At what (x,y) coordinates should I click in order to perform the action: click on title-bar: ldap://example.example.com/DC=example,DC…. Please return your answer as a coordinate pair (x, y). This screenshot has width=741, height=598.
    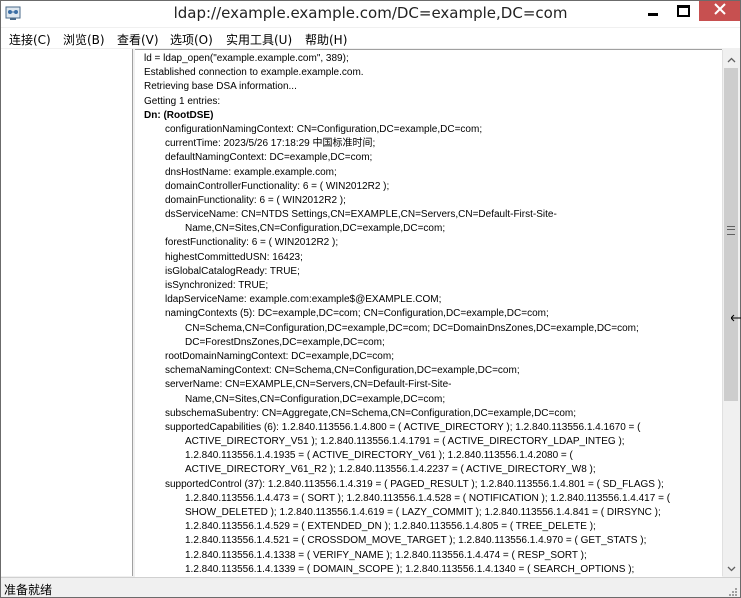
    Looking at the image, I should click on (370, 14).